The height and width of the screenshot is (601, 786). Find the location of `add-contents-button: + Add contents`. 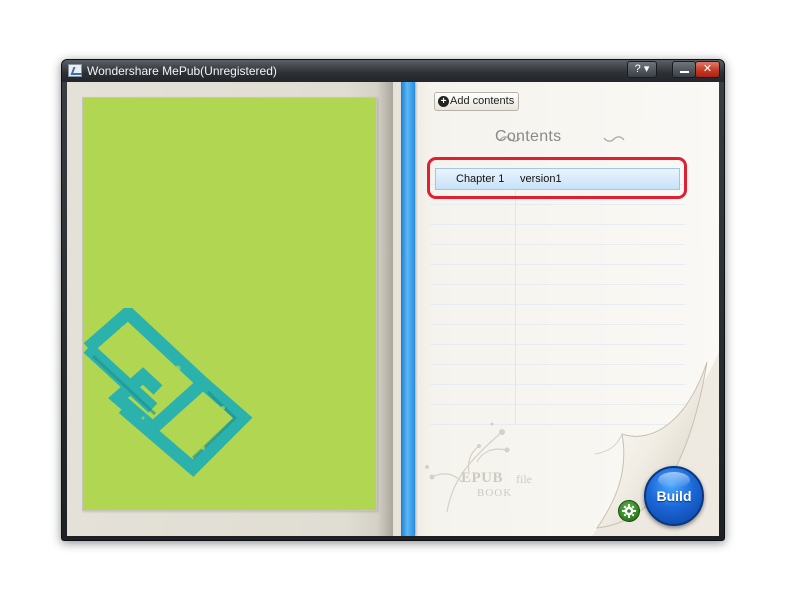

add-contents-button: + Add contents is located at coordinates (477, 101).